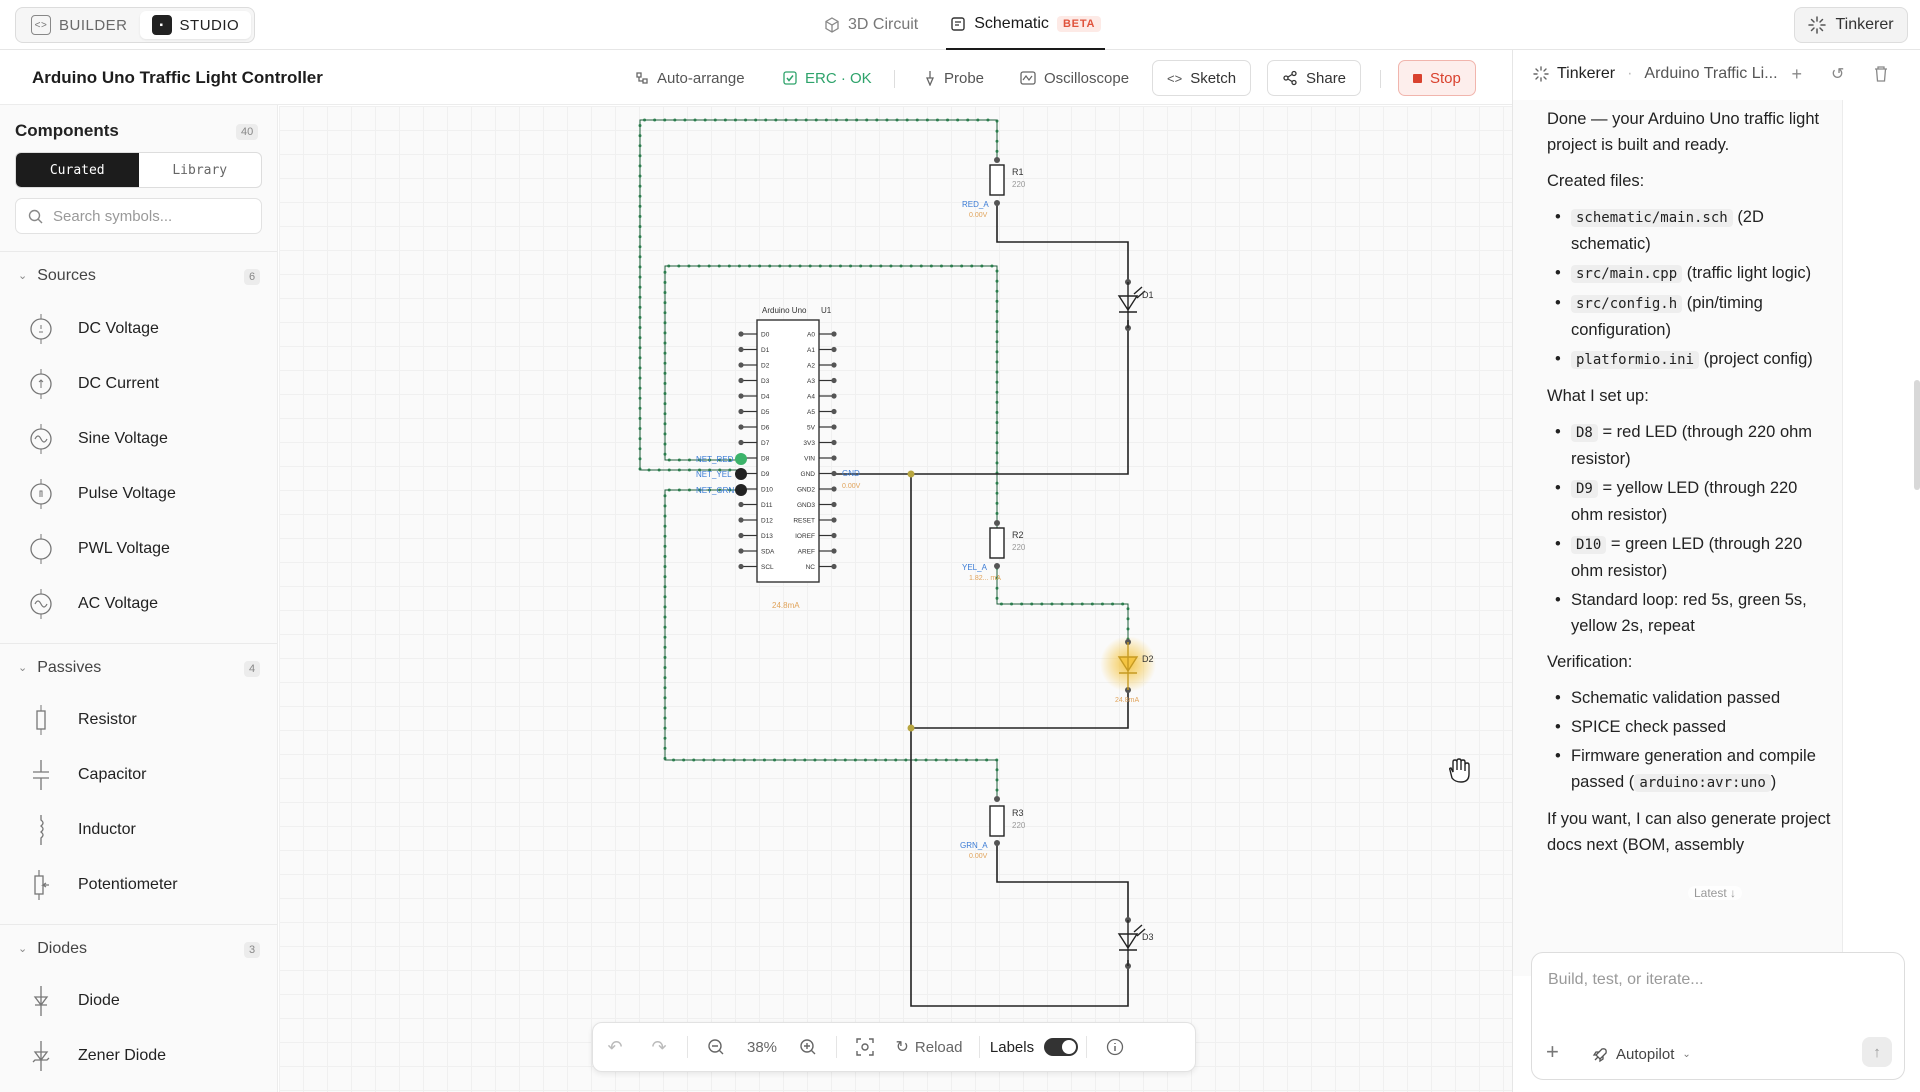 The height and width of the screenshot is (1092, 1920). I want to click on section-sources: ⌄ Sources, so click(138, 275).